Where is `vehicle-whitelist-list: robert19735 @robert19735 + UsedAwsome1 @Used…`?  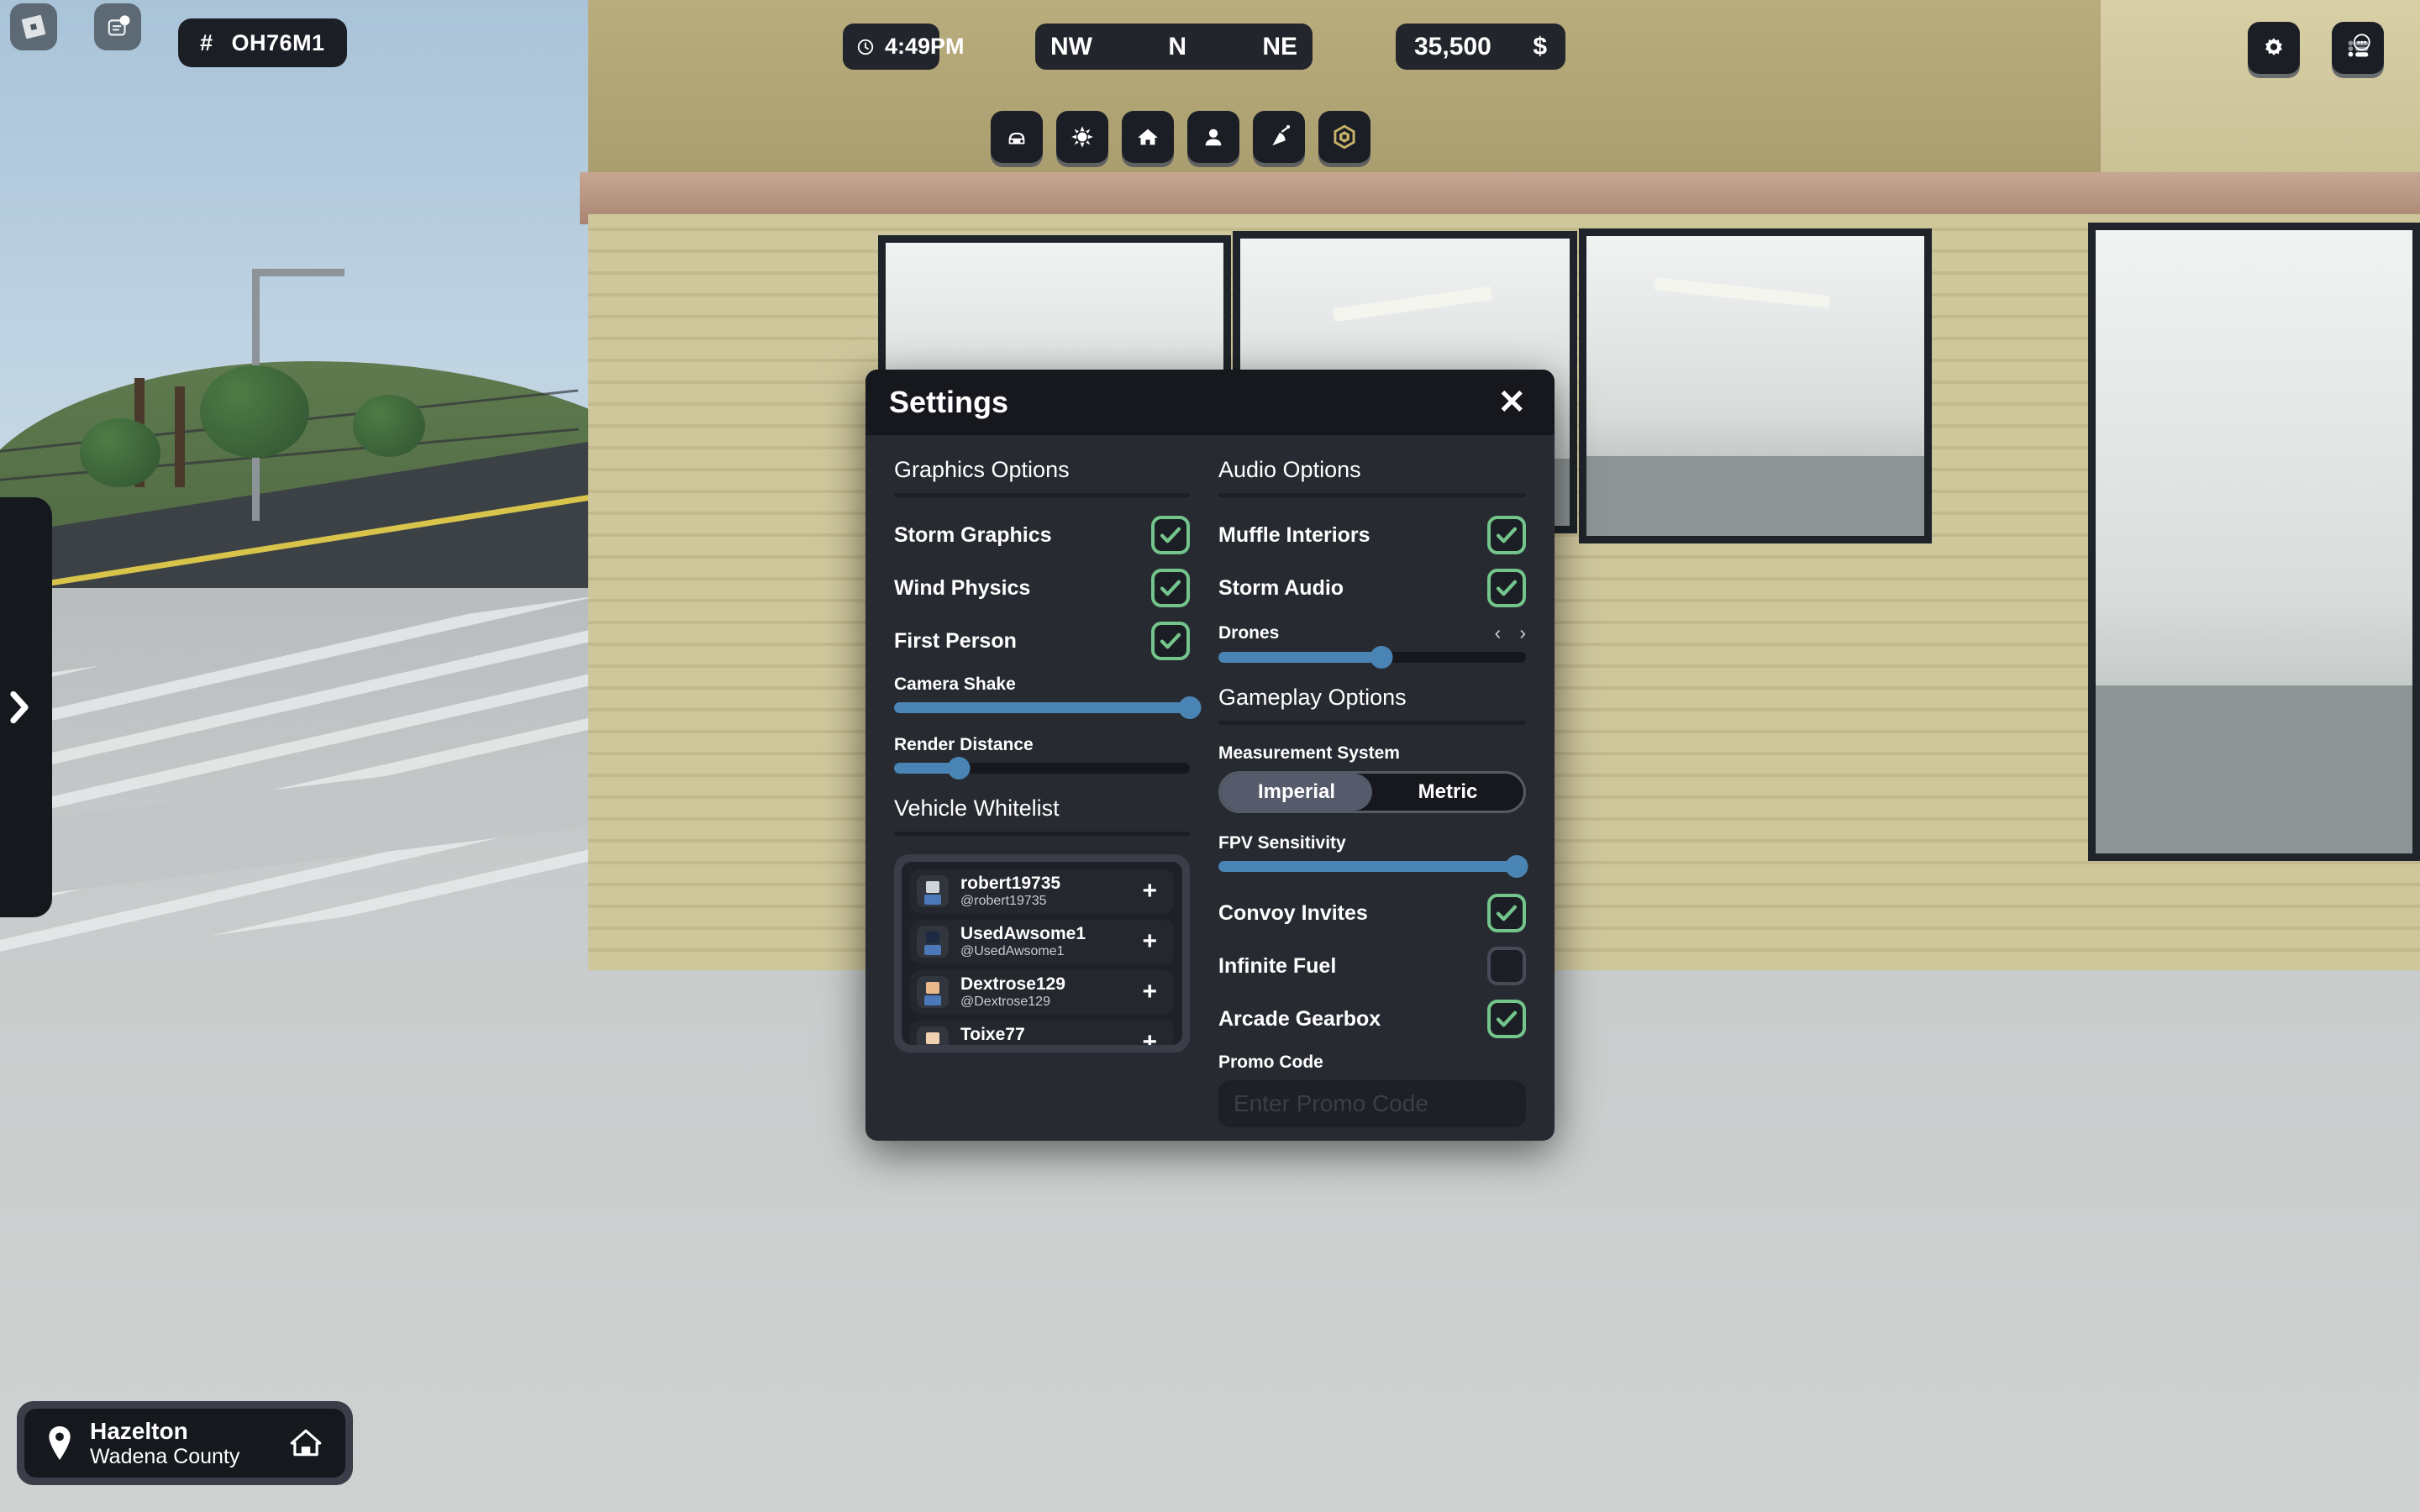
vehicle-whitelist-list: robert19735 @robert19735 + UsedAwsome1 @Used… is located at coordinates (1042, 953).